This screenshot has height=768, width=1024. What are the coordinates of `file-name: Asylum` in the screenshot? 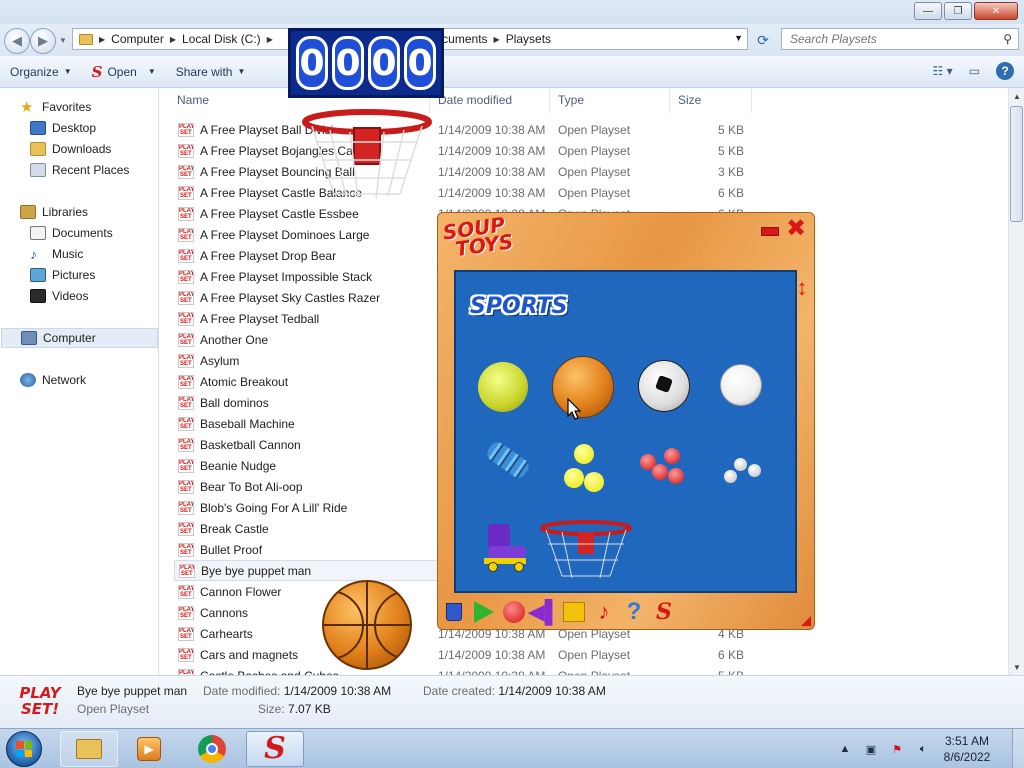 It's located at (220, 360).